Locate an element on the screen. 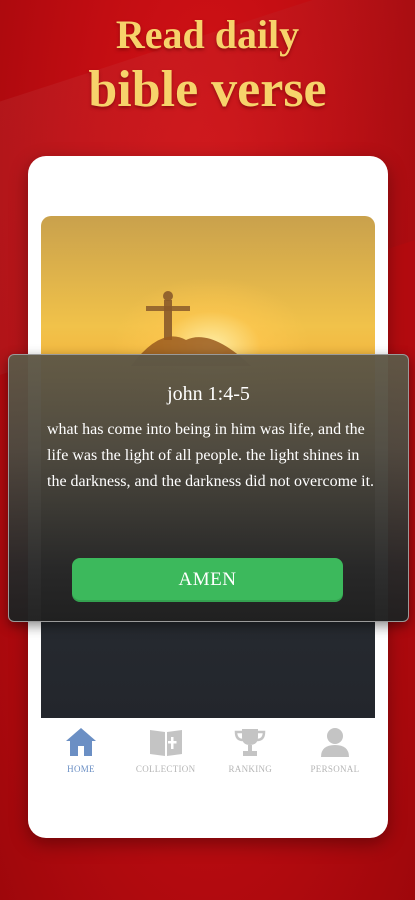  bottom-tab-bar: HOME COLLECTION RANKING PERSONAL is located at coordinates (208, 756).